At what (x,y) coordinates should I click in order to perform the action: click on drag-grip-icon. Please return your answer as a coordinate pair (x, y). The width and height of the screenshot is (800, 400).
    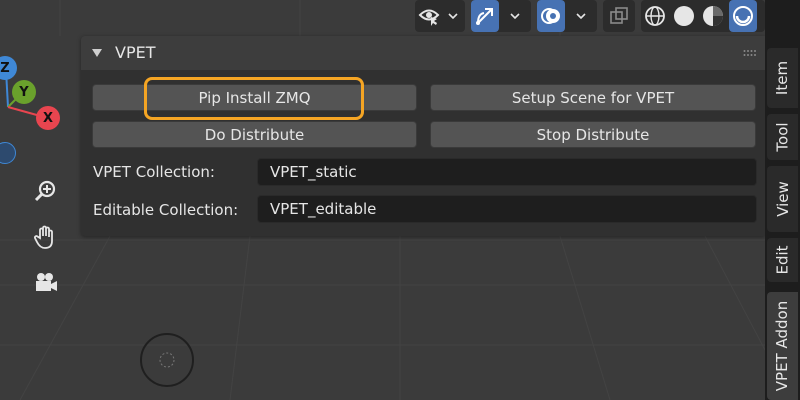
    Looking at the image, I should click on (750, 53).